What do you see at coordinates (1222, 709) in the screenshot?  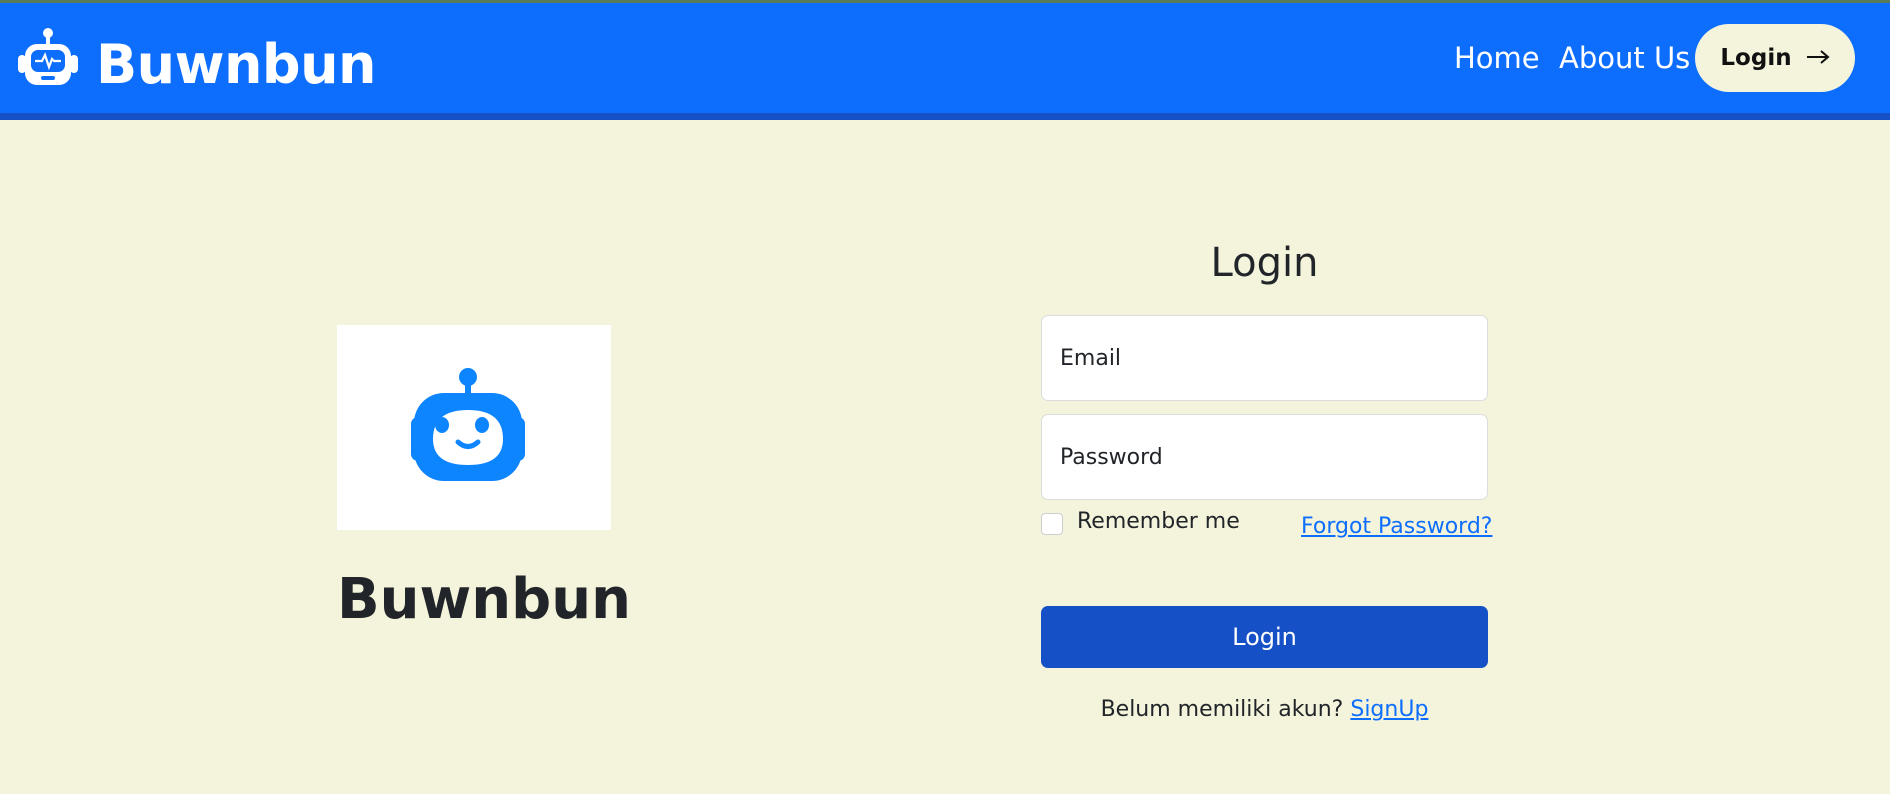 I see `signup-prompt-text: Belum memiliki akun?` at bounding box center [1222, 709].